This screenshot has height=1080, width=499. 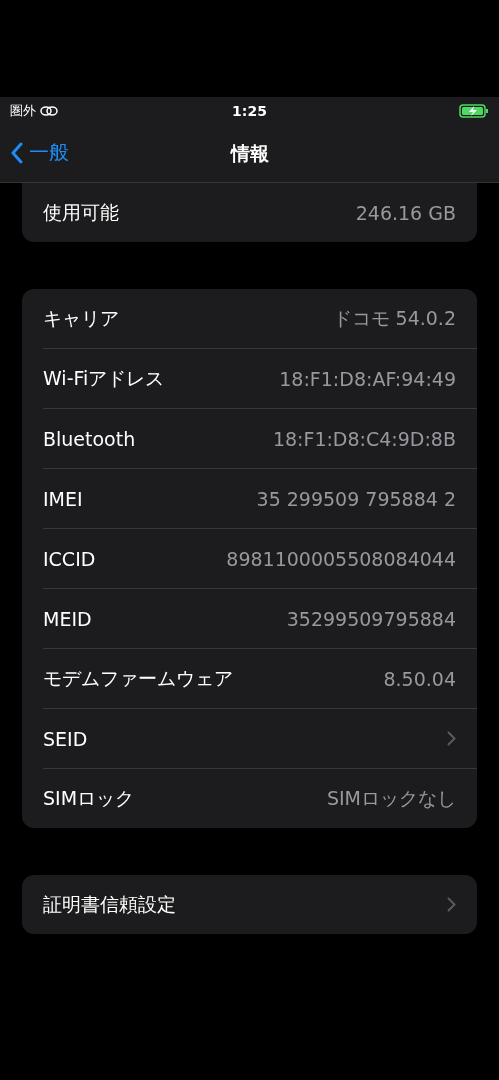 What do you see at coordinates (89, 438) in the screenshot?
I see `row-label: Bluetooth` at bounding box center [89, 438].